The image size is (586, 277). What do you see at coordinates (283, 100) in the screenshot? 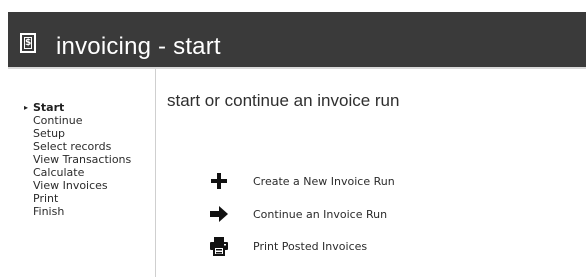
I see `section-title: start or continue an invoice run` at bounding box center [283, 100].